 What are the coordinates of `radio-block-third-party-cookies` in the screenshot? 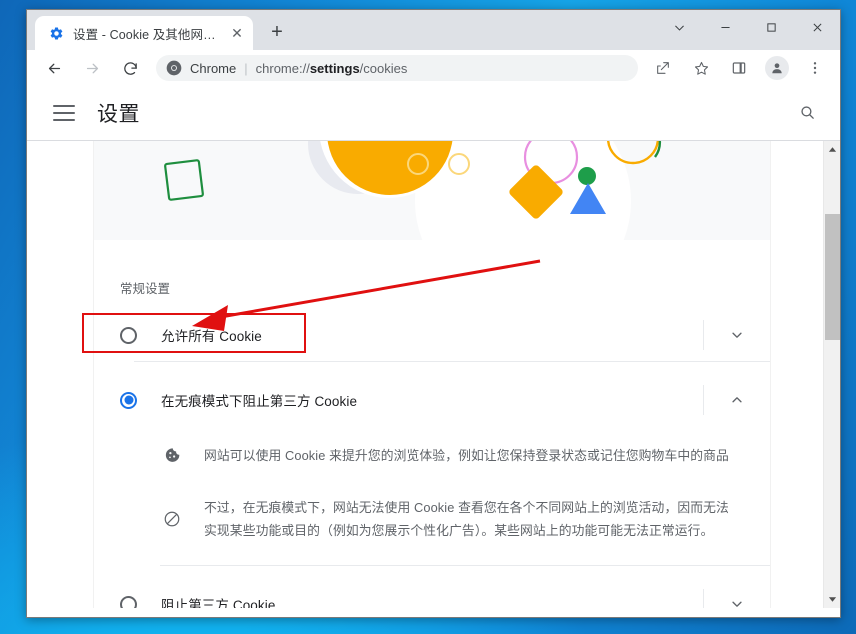 It's located at (128, 601).